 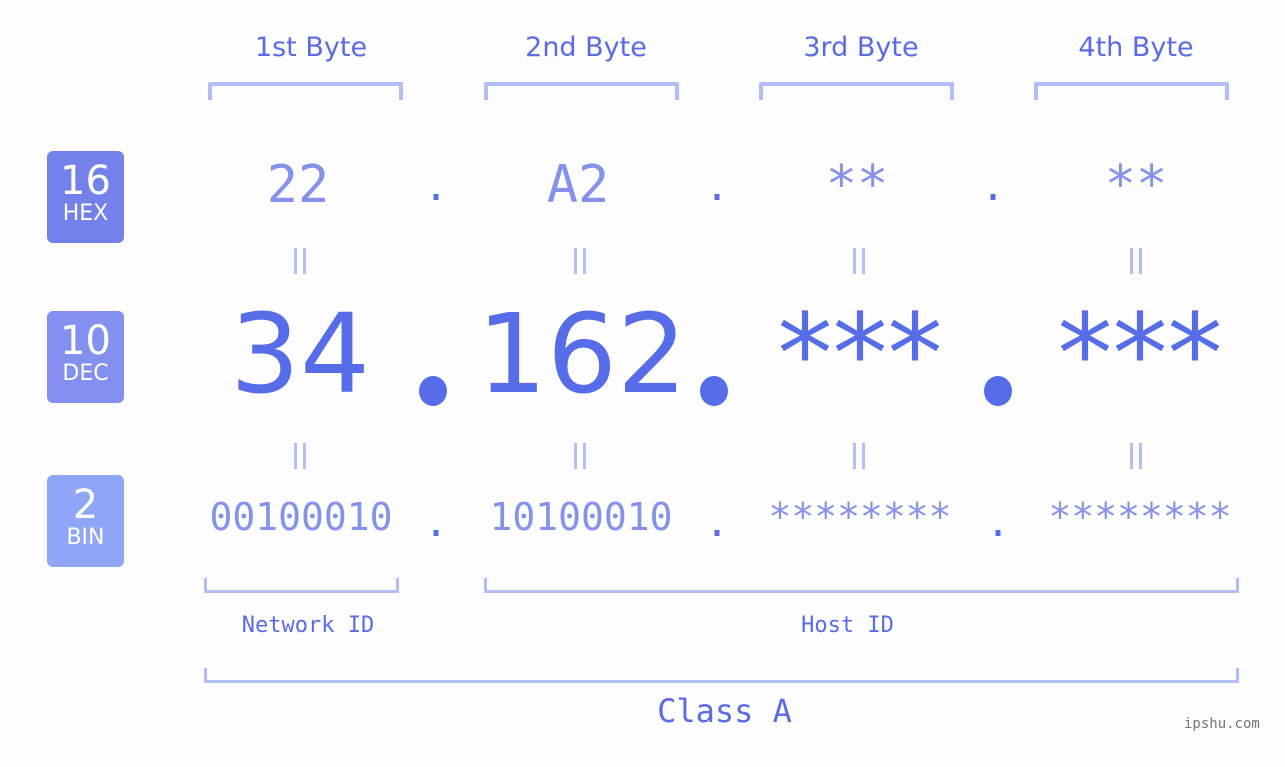 I want to click on dec-byte-1: 34, so click(x=300, y=354).